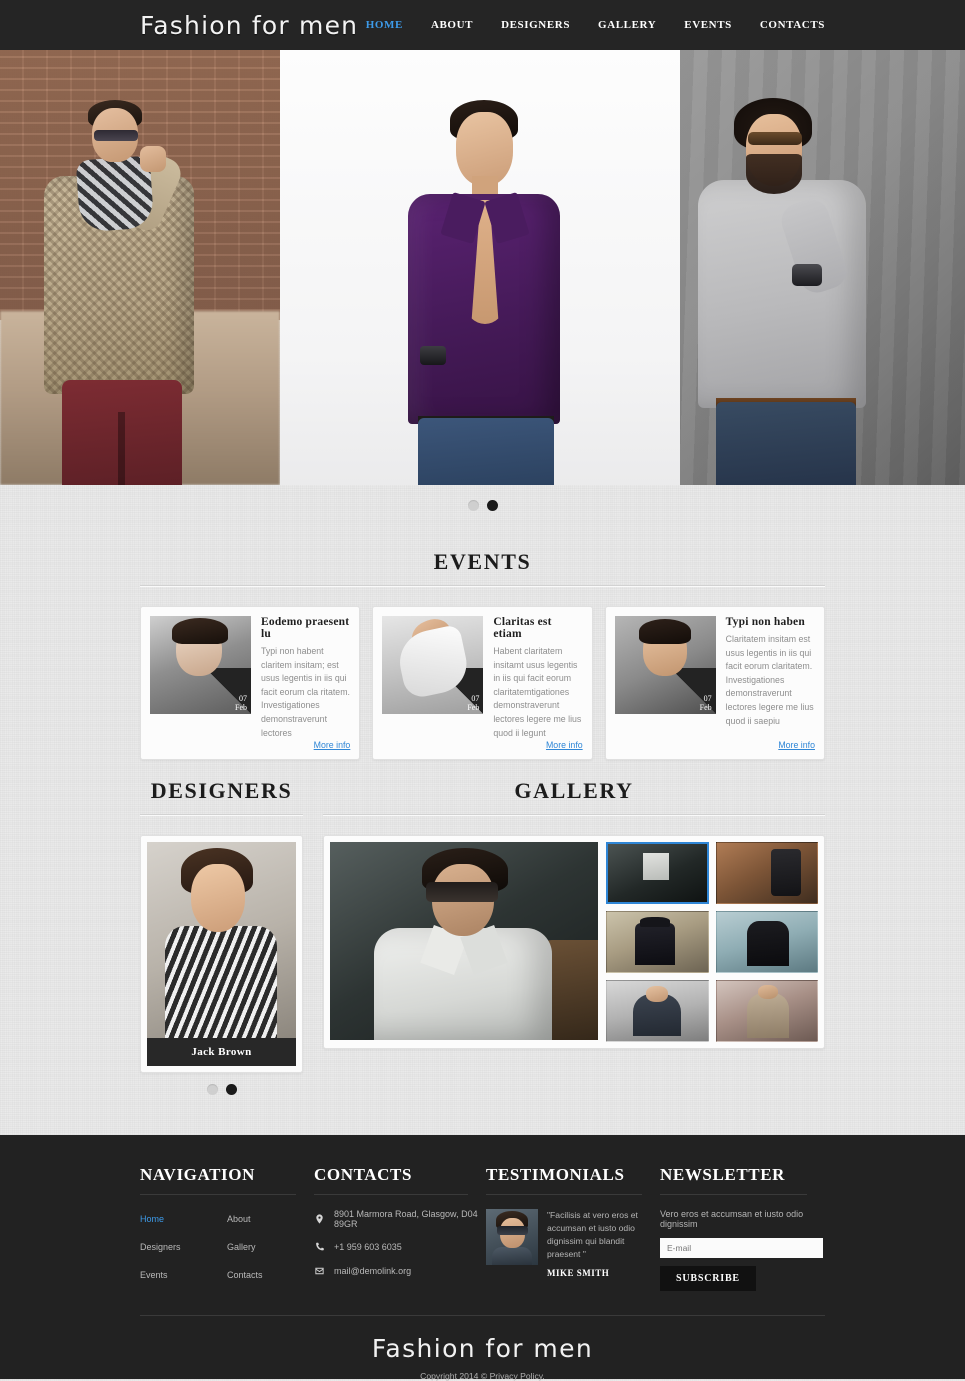 The height and width of the screenshot is (1381, 965). What do you see at coordinates (372, 1271) in the screenshot?
I see `contact-email: mail@demolink.org` at bounding box center [372, 1271].